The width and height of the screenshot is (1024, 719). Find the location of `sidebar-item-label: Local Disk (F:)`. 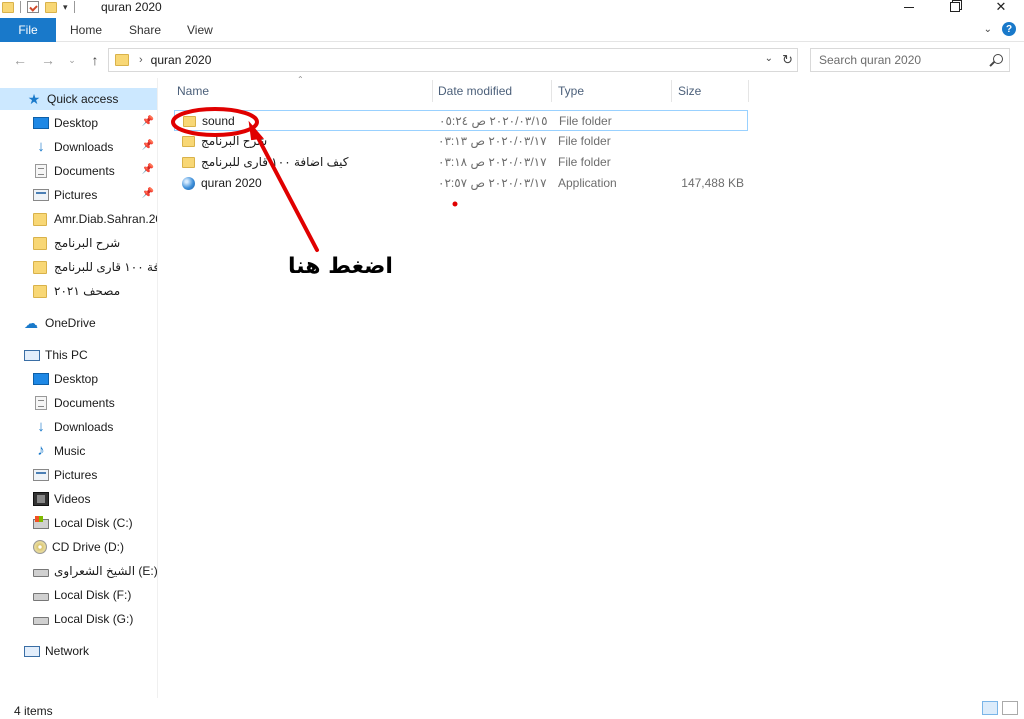

sidebar-item-label: Local Disk (F:) is located at coordinates (93, 595).